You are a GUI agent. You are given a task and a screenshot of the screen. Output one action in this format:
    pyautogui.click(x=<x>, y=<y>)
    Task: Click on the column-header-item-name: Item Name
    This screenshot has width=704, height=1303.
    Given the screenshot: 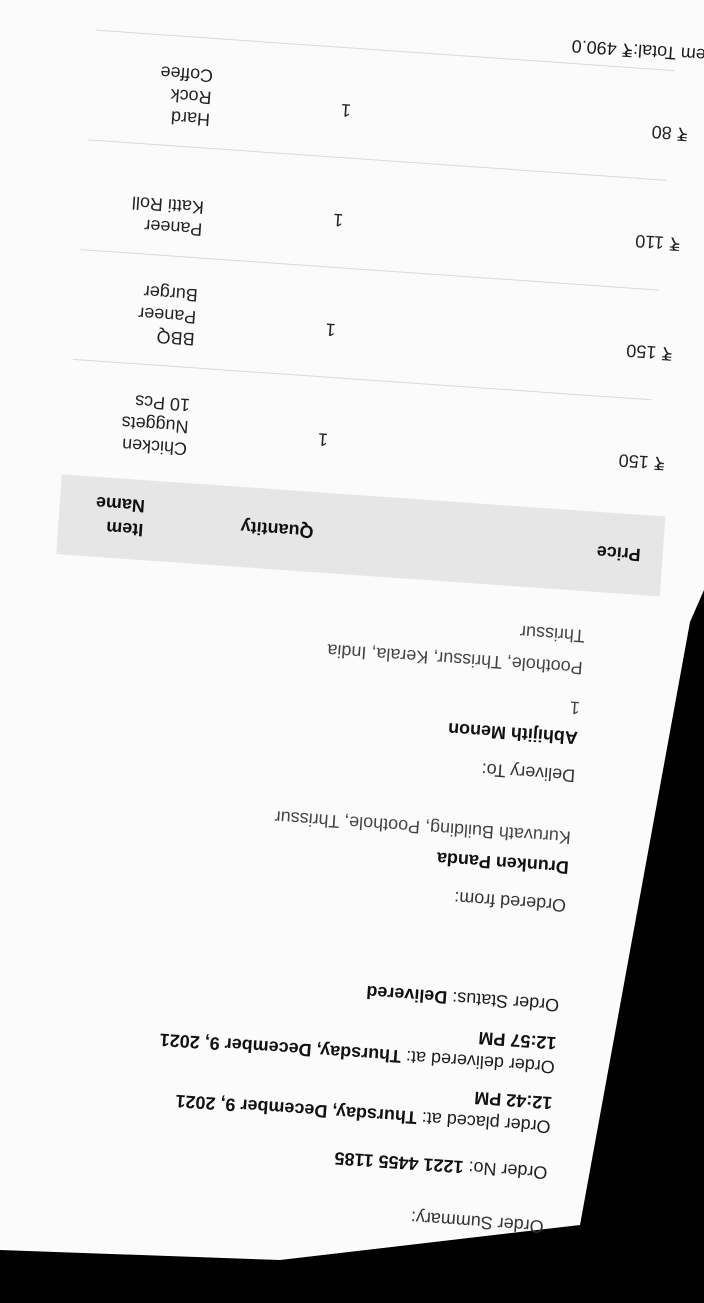 What is the action you would take?
    pyautogui.click(x=120, y=516)
    